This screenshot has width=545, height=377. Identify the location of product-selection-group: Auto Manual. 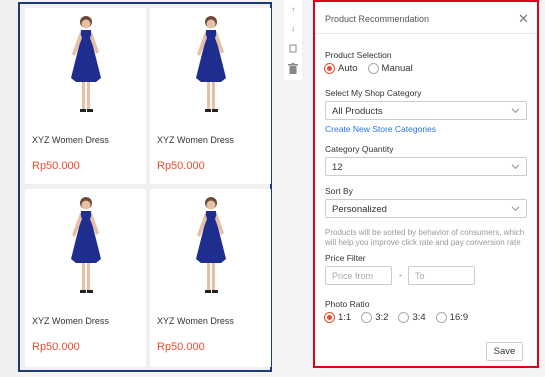
(373, 68).